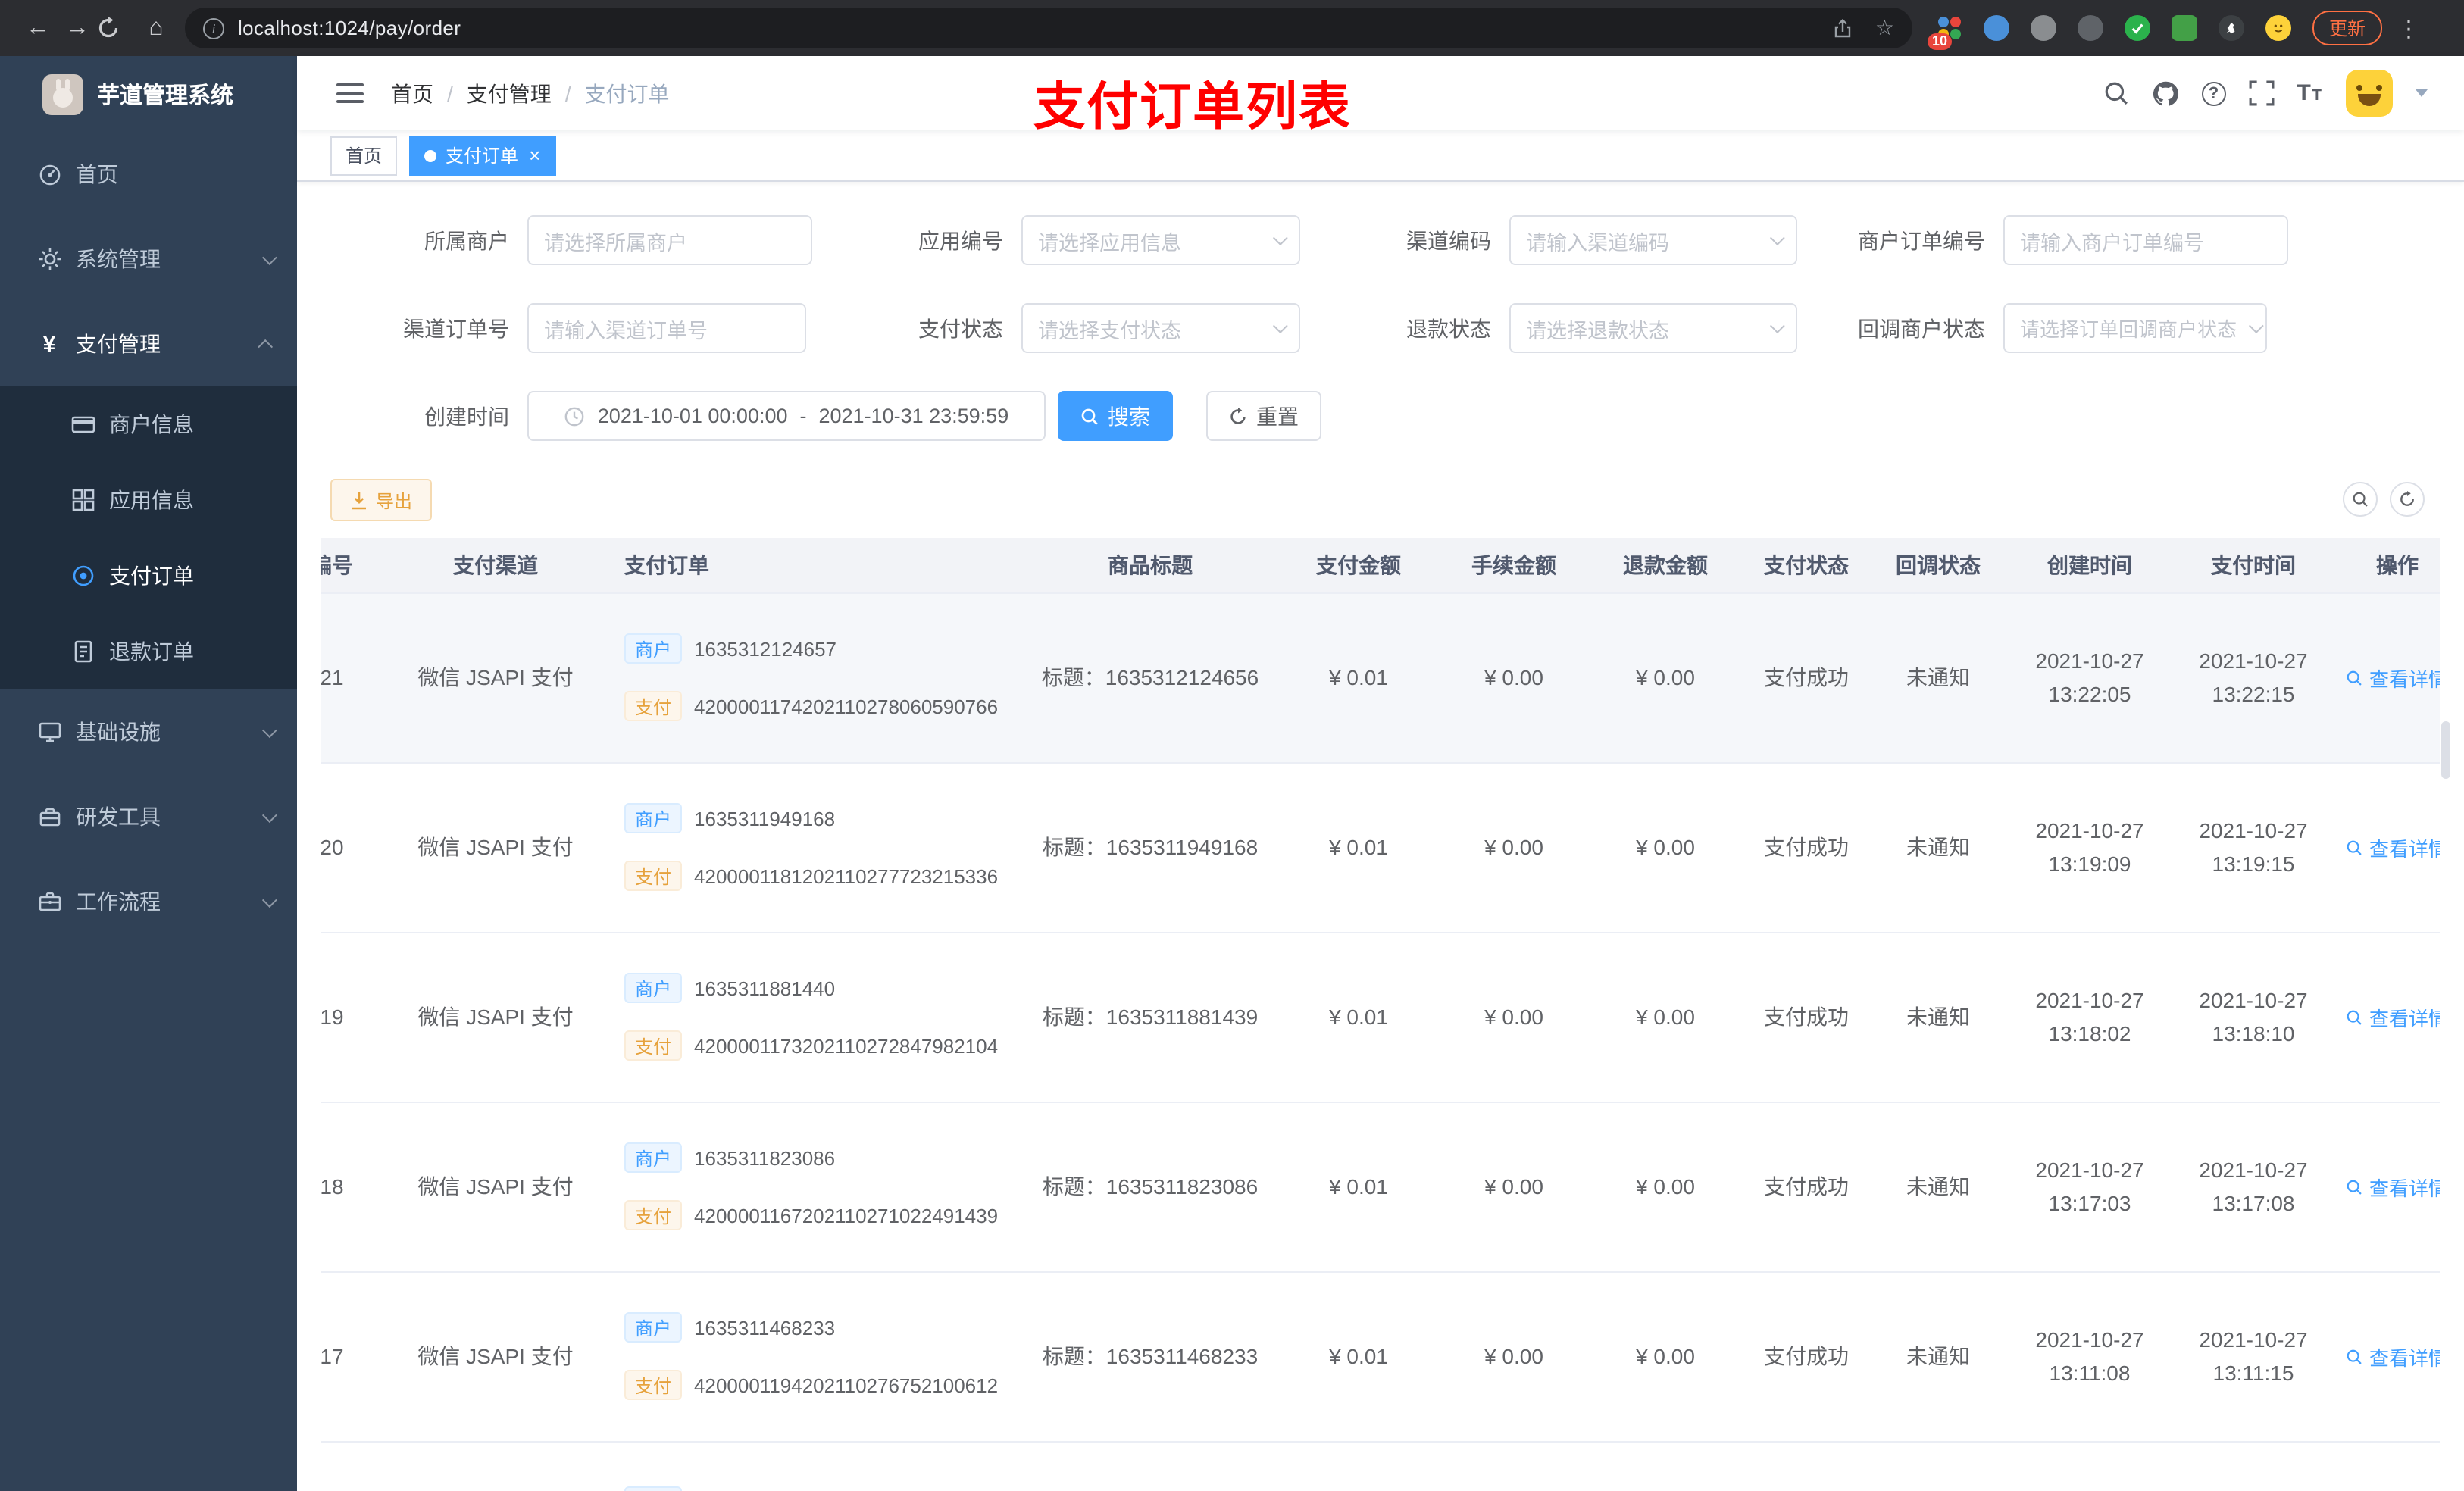 This screenshot has width=2464, height=1491. I want to click on sidebar-item-workflow: 工作流程, so click(148, 901).